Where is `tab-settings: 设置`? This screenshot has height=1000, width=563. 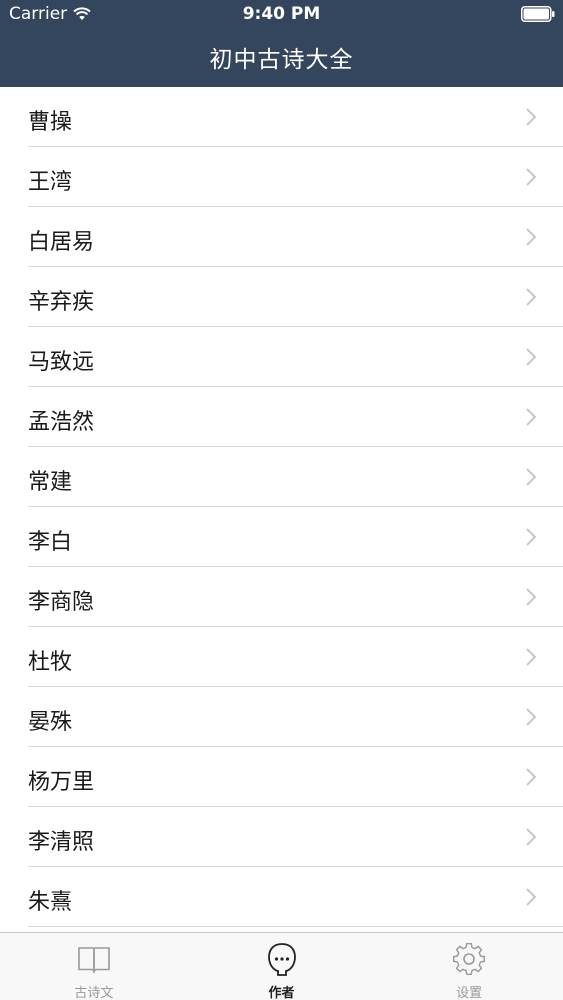
tab-settings: 设置 is located at coordinates (469, 966).